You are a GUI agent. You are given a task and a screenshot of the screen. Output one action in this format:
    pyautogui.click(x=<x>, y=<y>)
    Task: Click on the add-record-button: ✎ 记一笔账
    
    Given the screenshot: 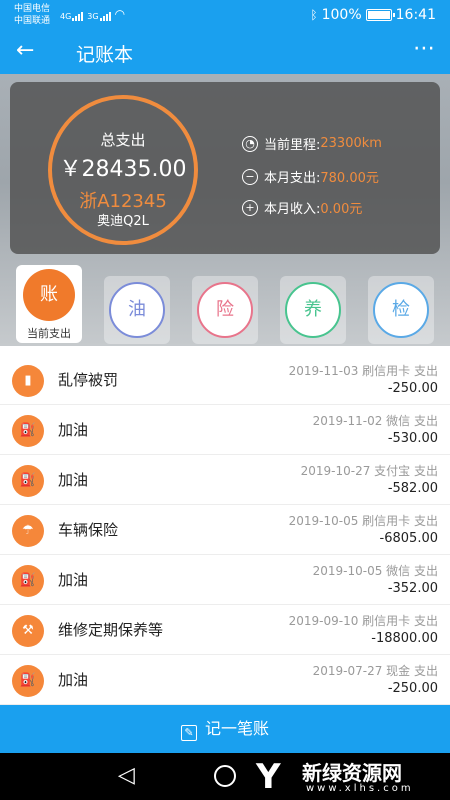 What is the action you would take?
    pyautogui.click(x=225, y=729)
    